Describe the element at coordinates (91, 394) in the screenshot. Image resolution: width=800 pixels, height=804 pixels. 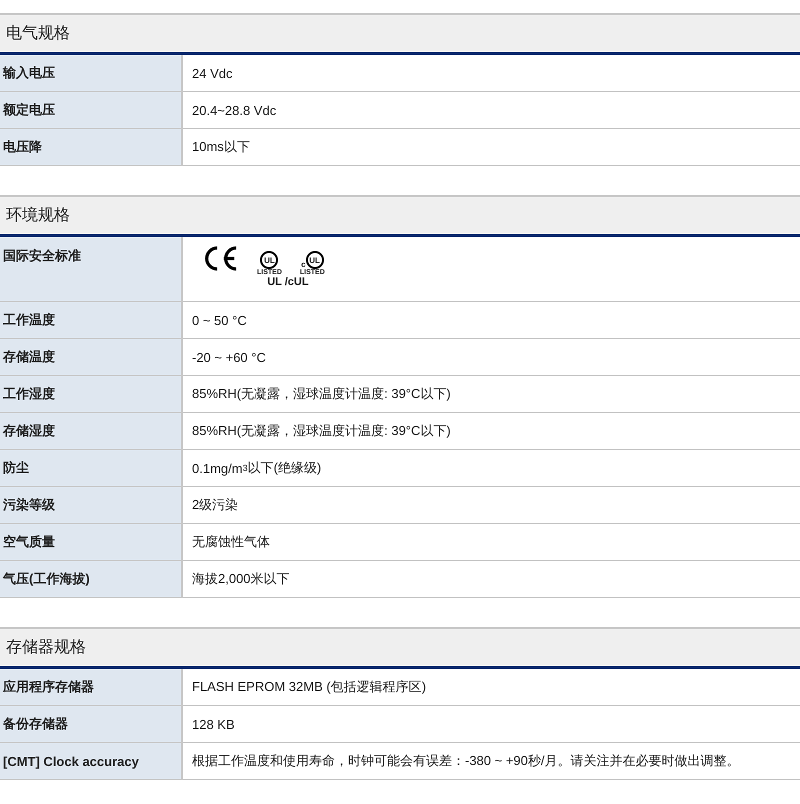
I see `spec-label: 工作湿度` at that location.